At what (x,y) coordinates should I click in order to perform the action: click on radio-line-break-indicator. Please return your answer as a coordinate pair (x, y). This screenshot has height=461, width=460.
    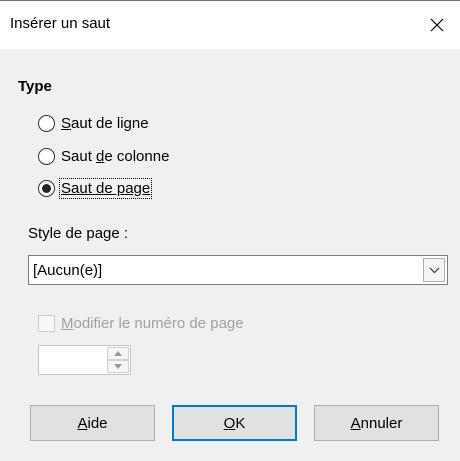
    Looking at the image, I should click on (46, 123).